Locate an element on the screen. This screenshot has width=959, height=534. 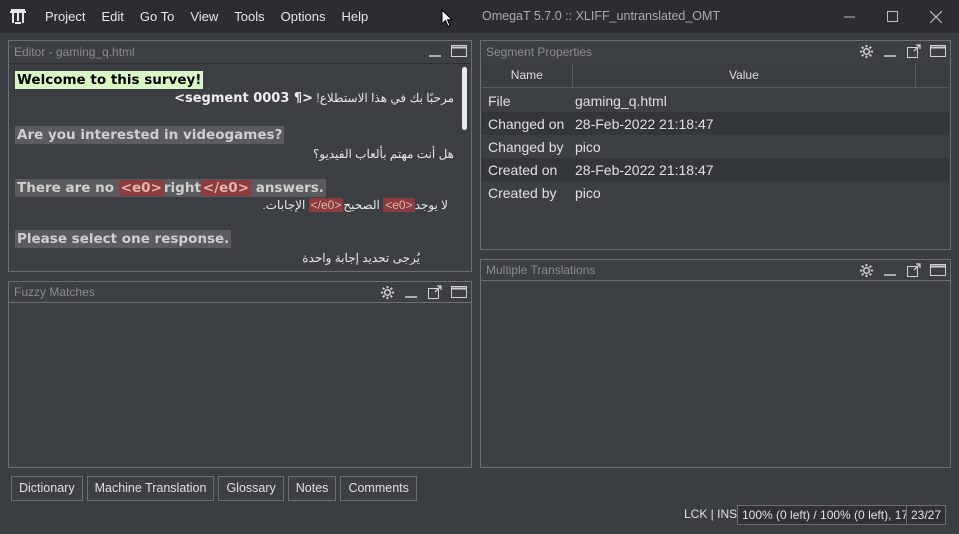
omegat-logo-icon is located at coordinates (18, 17).